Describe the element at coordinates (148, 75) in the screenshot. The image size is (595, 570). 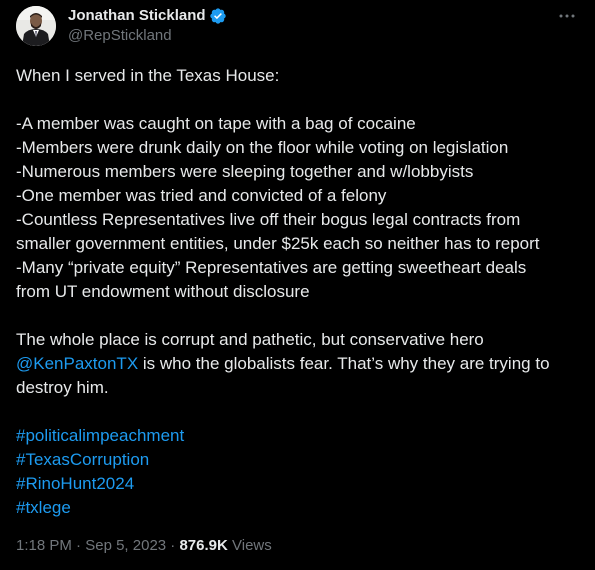
I see `tweet-line: When I served in the Texas House:` at that location.